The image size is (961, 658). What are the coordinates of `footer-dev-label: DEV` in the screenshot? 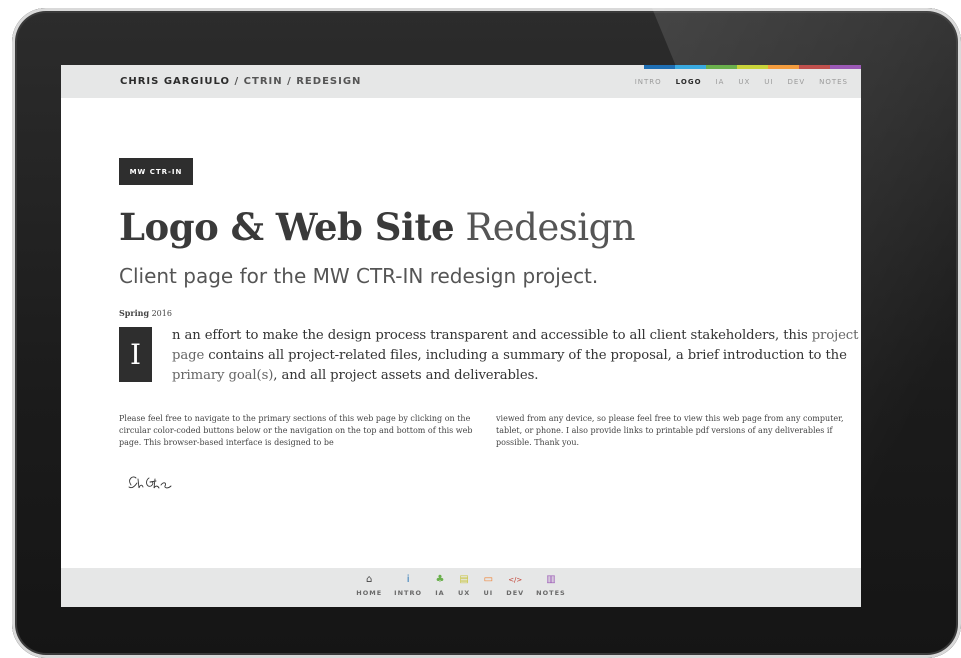 It's located at (515, 593).